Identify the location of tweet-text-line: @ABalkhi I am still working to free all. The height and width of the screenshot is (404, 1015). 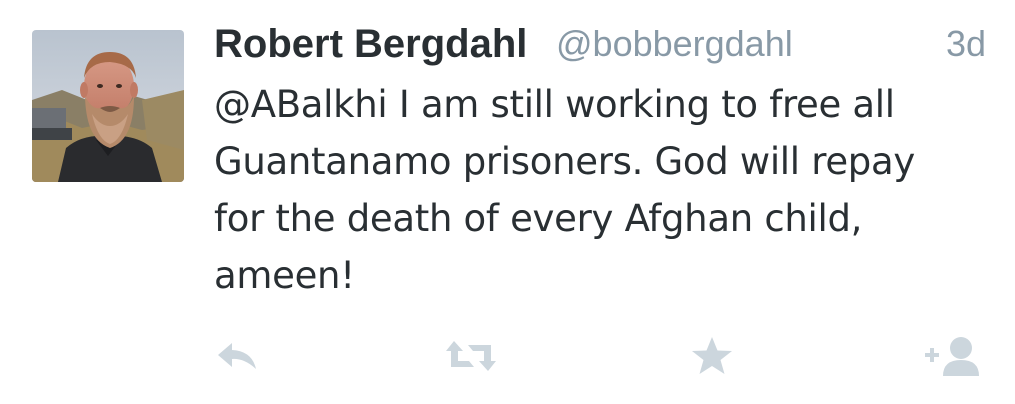
(554, 104).